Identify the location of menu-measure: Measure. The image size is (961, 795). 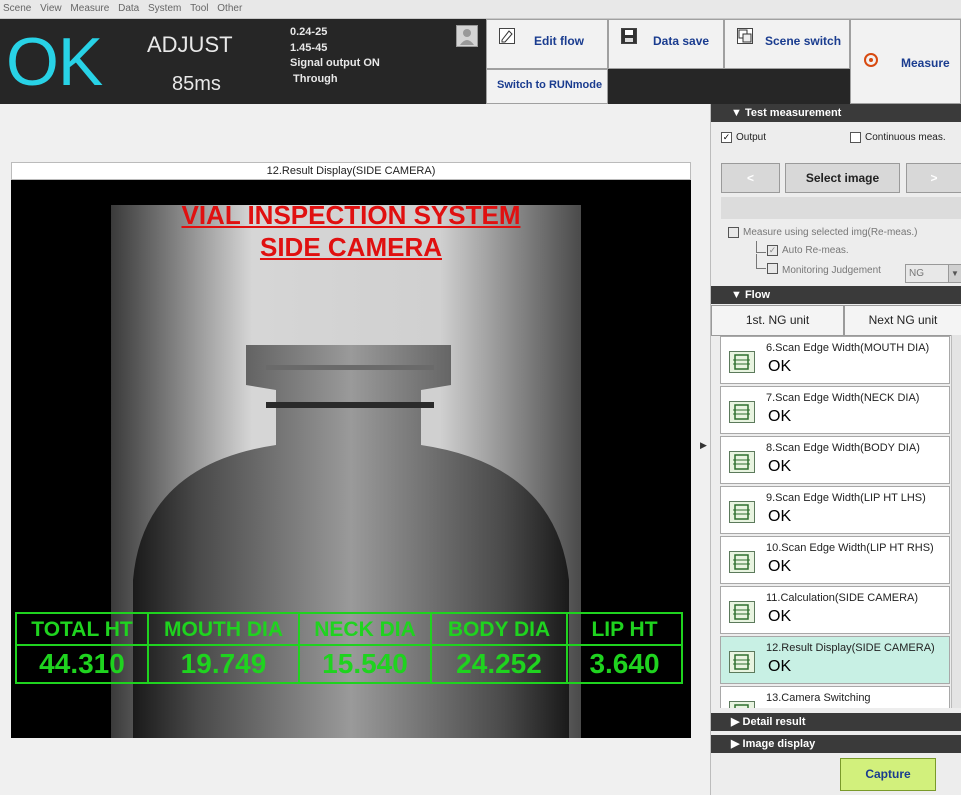
(89, 7).